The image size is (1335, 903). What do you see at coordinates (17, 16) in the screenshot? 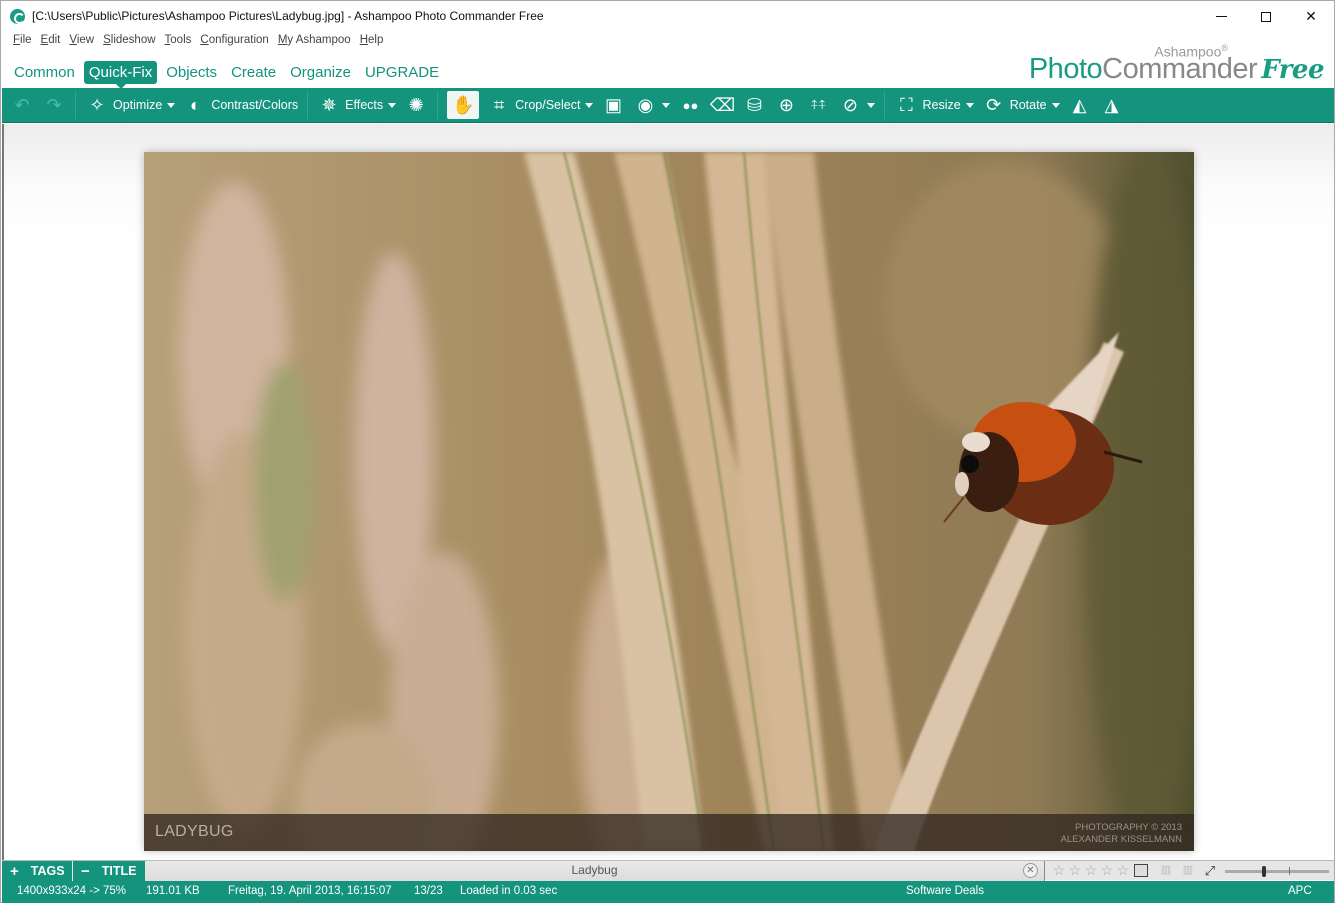
I see `app-logo-icon` at bounding box center [17, 16].